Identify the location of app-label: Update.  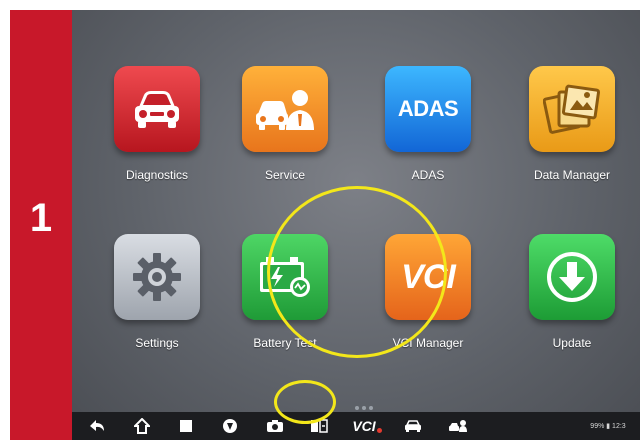
(572, 343).